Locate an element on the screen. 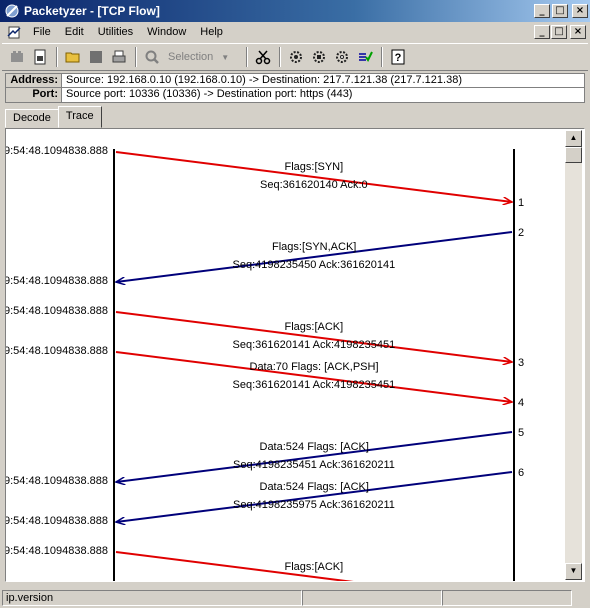 The width and height of the screenshot is (590, 608). save-capture-button is located at coordinates (40, 57).